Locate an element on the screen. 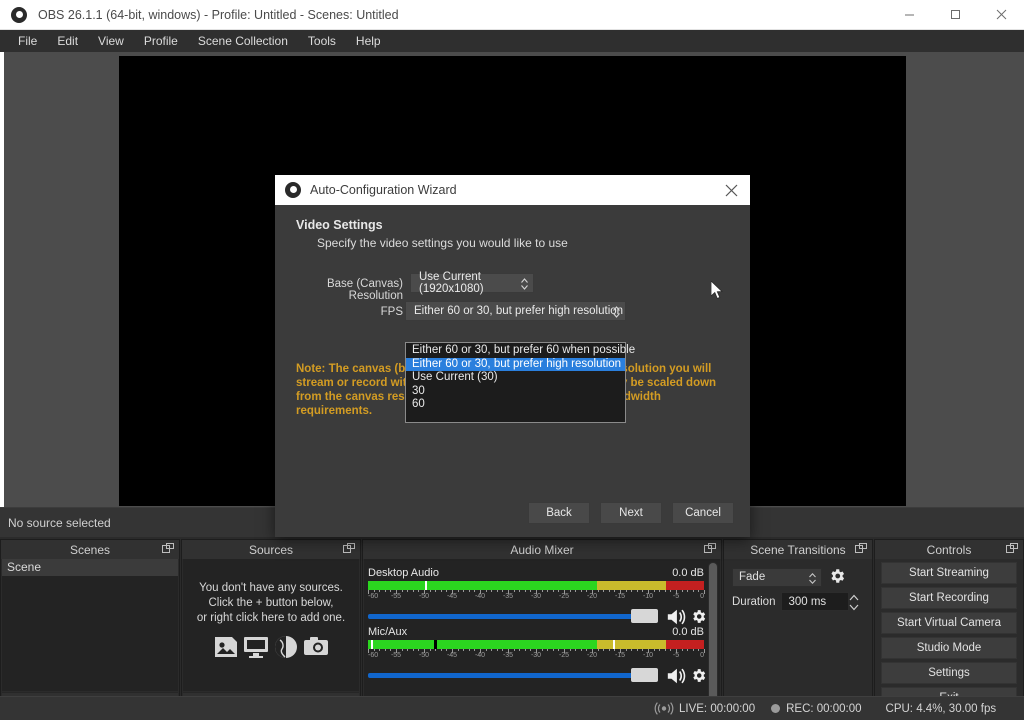 The width and height of the screenshot is (1024, 720). dialog-button-row: Back Next Cancel is located at coordinates (631, 513).